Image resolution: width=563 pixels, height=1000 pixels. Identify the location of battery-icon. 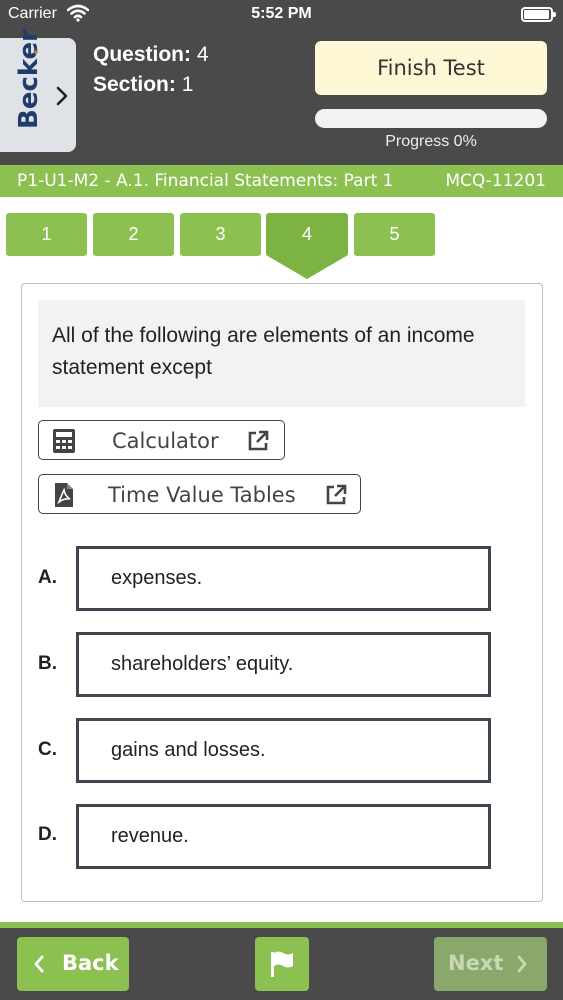
(538, 14).